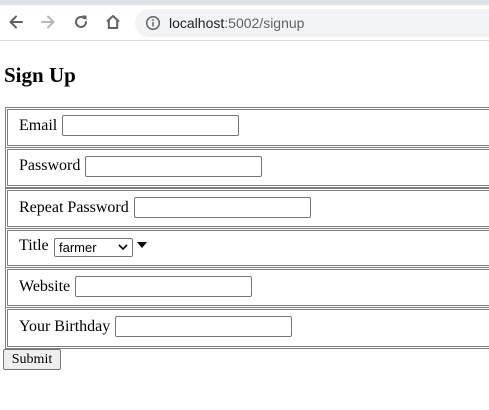 The image size is (489, 410). What do you see at coordinates (264, 23) in the screenshot?
I see `url-path: :5002/signup` at bounding box center [264, 23].